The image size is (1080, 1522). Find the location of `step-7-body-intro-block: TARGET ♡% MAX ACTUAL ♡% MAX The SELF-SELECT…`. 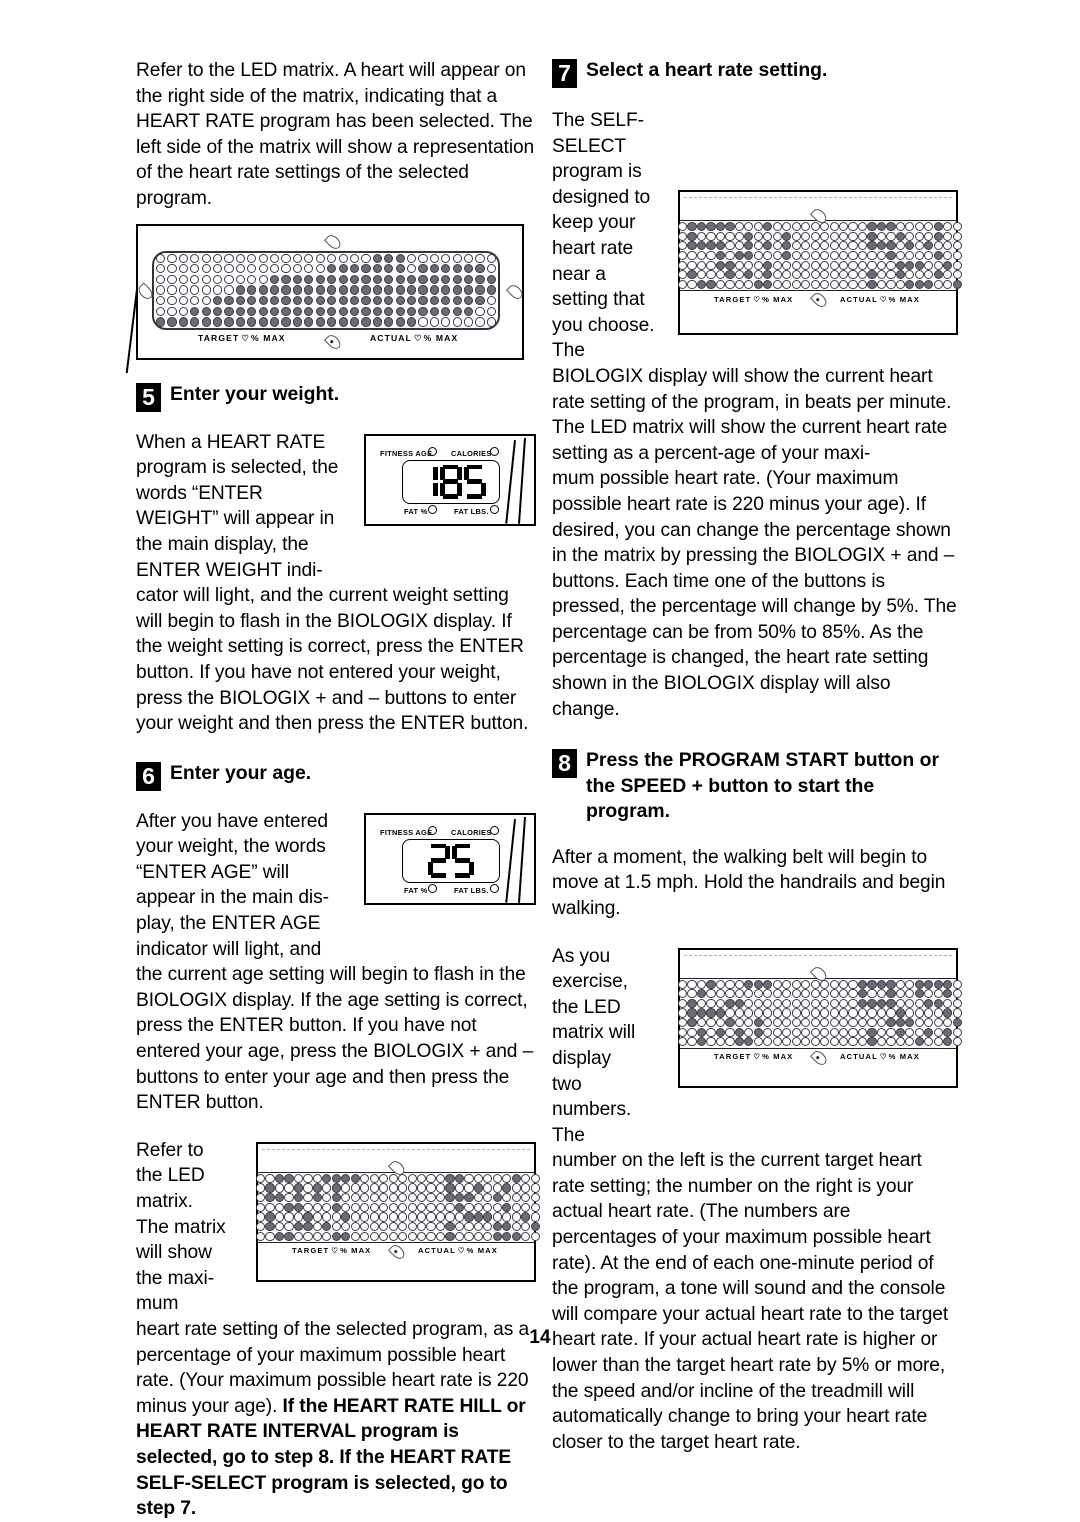

step-7-body-intro-block: TARGET ♡% MAX ACTUAL ♡% MAX The SELF-SELECT… is located at coordinates (757, 287).